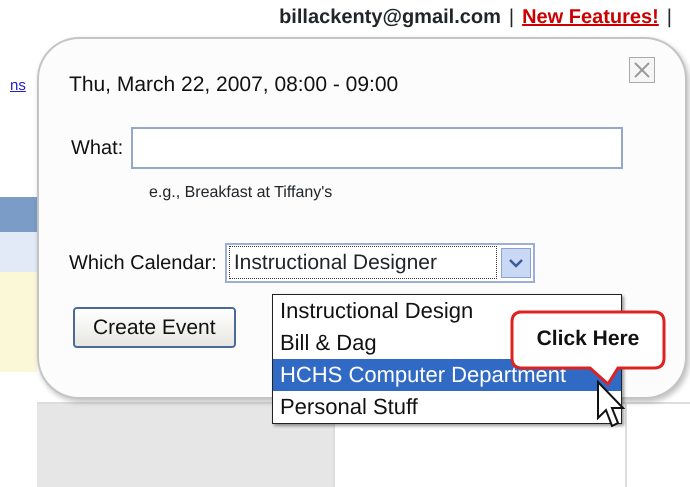 The height and width of the screenshot is (487, 690). What do you see at coordinates (642, 70) in the screenshot?
I see `close-button` at bounding box center [642, 70].